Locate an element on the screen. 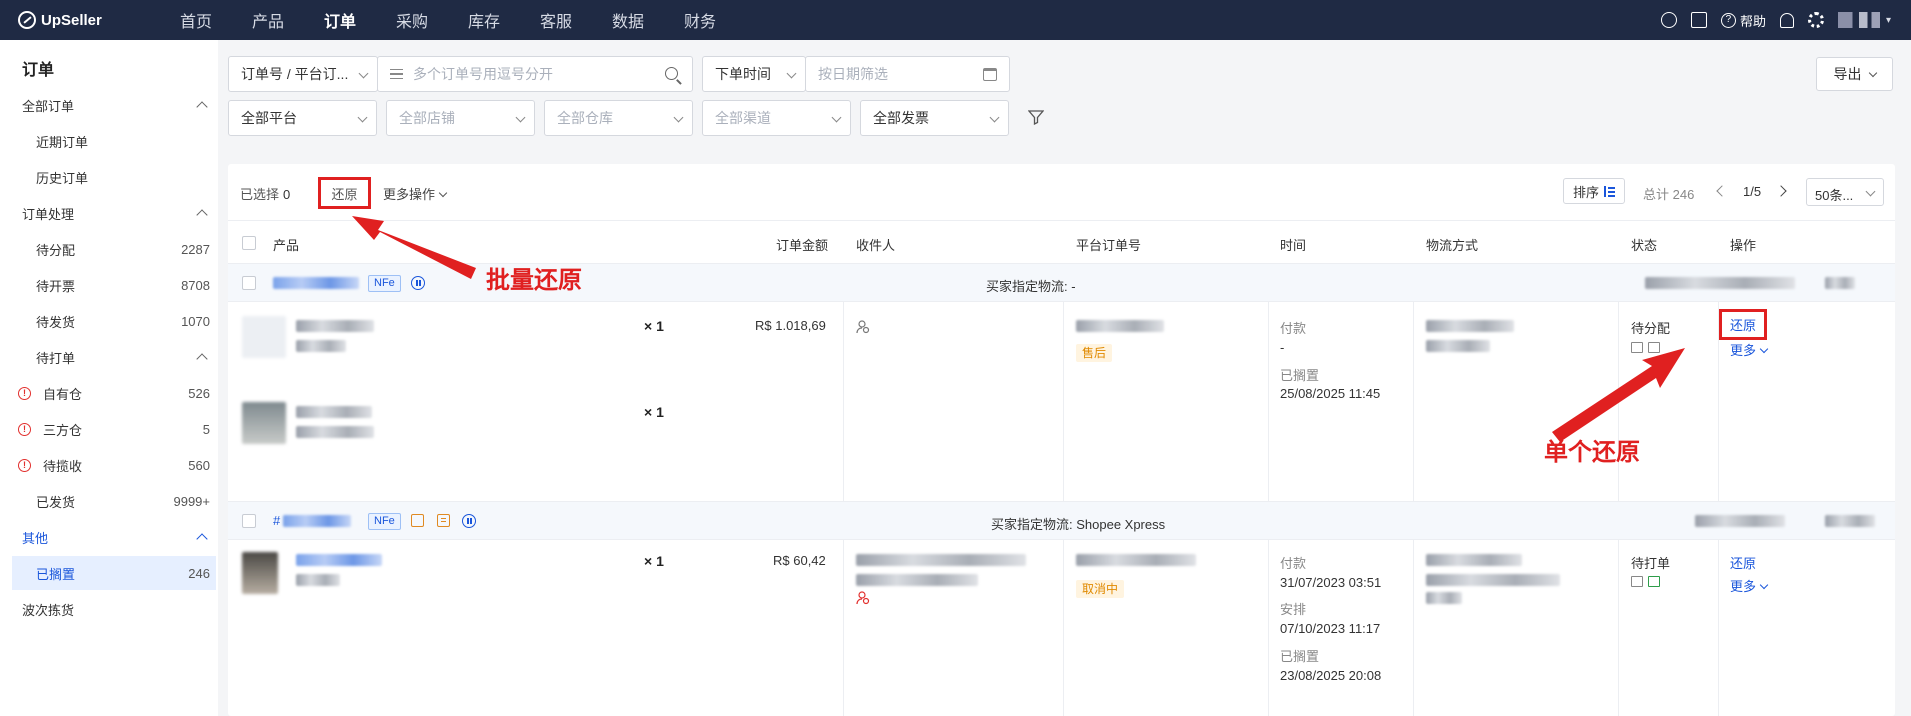  invoice-select: 全部发票 is located at coordinates (934, 118).